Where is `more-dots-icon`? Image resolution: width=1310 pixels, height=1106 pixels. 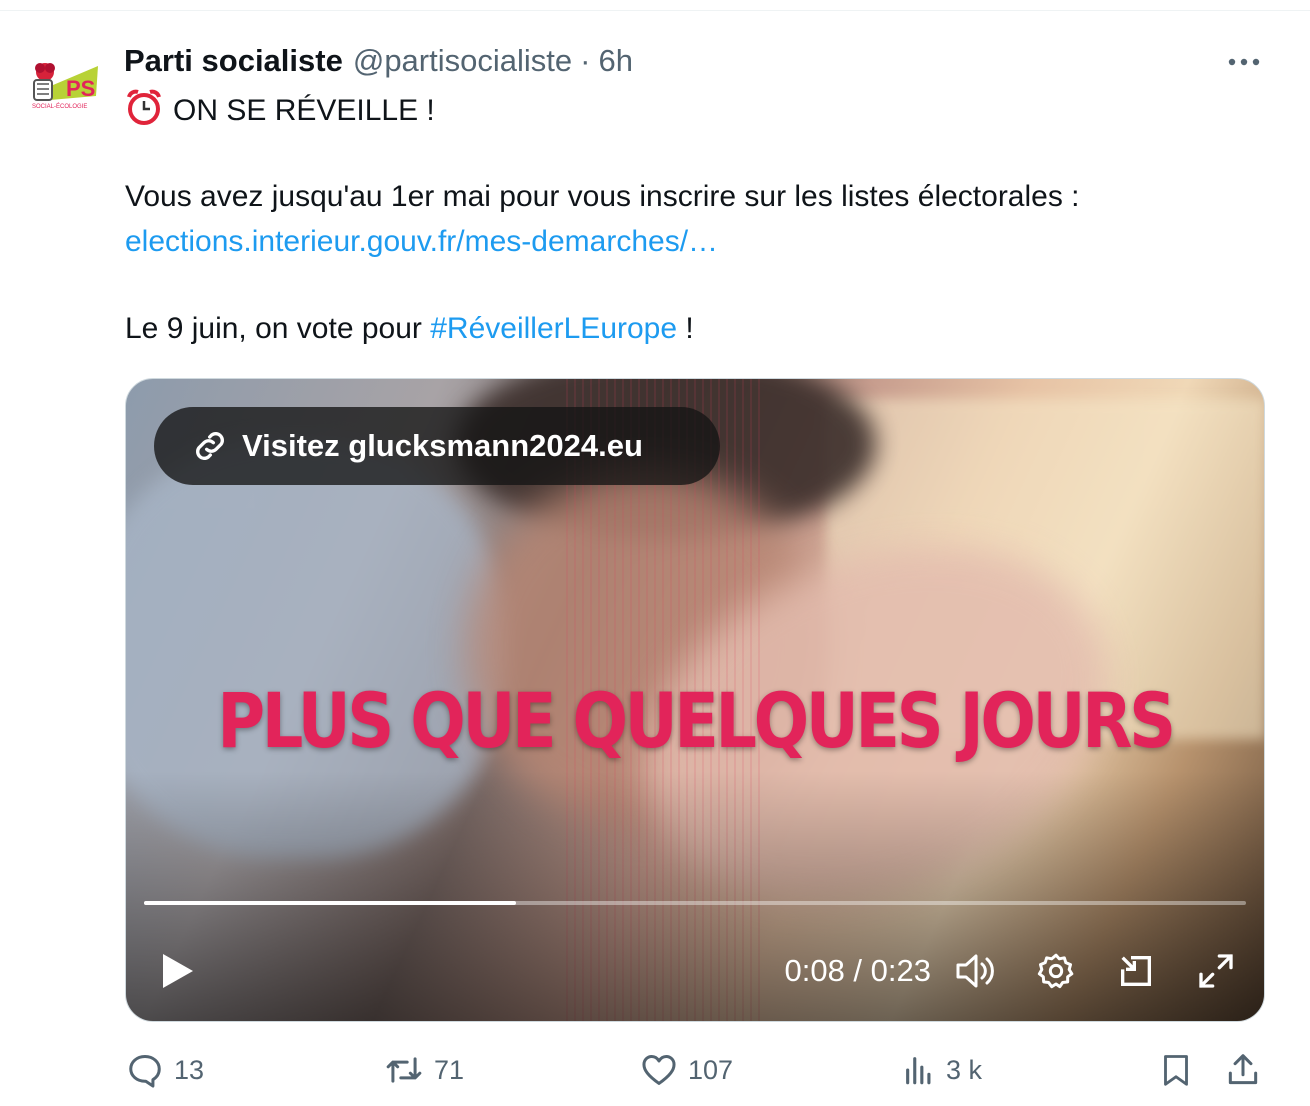
more-dots-icon is located at coordinates (1244, 62).